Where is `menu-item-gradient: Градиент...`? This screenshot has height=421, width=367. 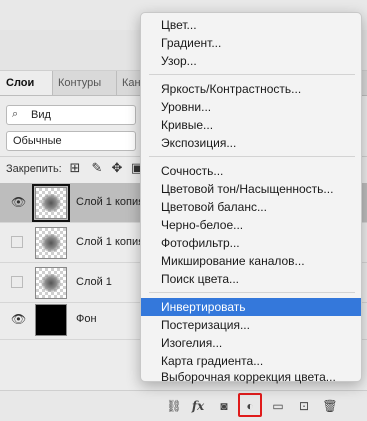 menu-item-gradient: Градиент... is located at coordinates (251, 43).